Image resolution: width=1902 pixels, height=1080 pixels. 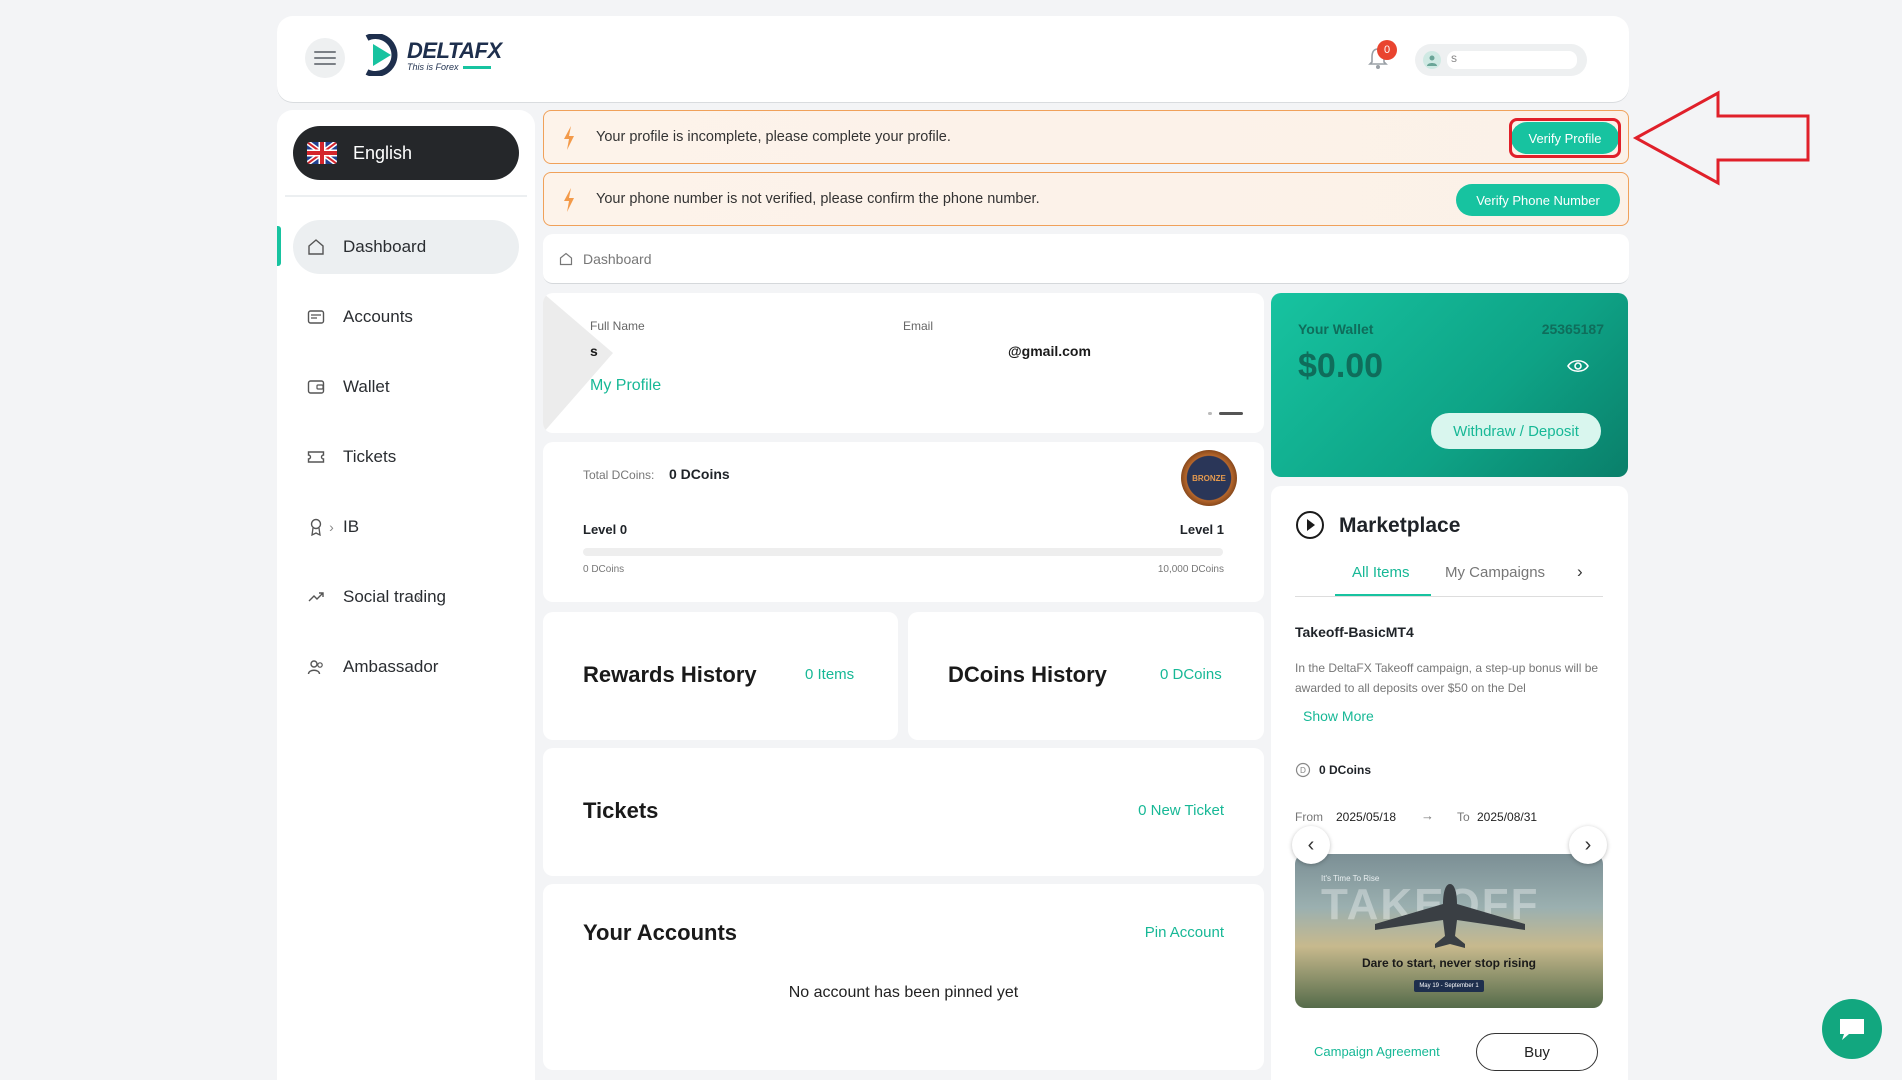 I want to click on wallet-id: 25365187, so click(x=1572, y=329).